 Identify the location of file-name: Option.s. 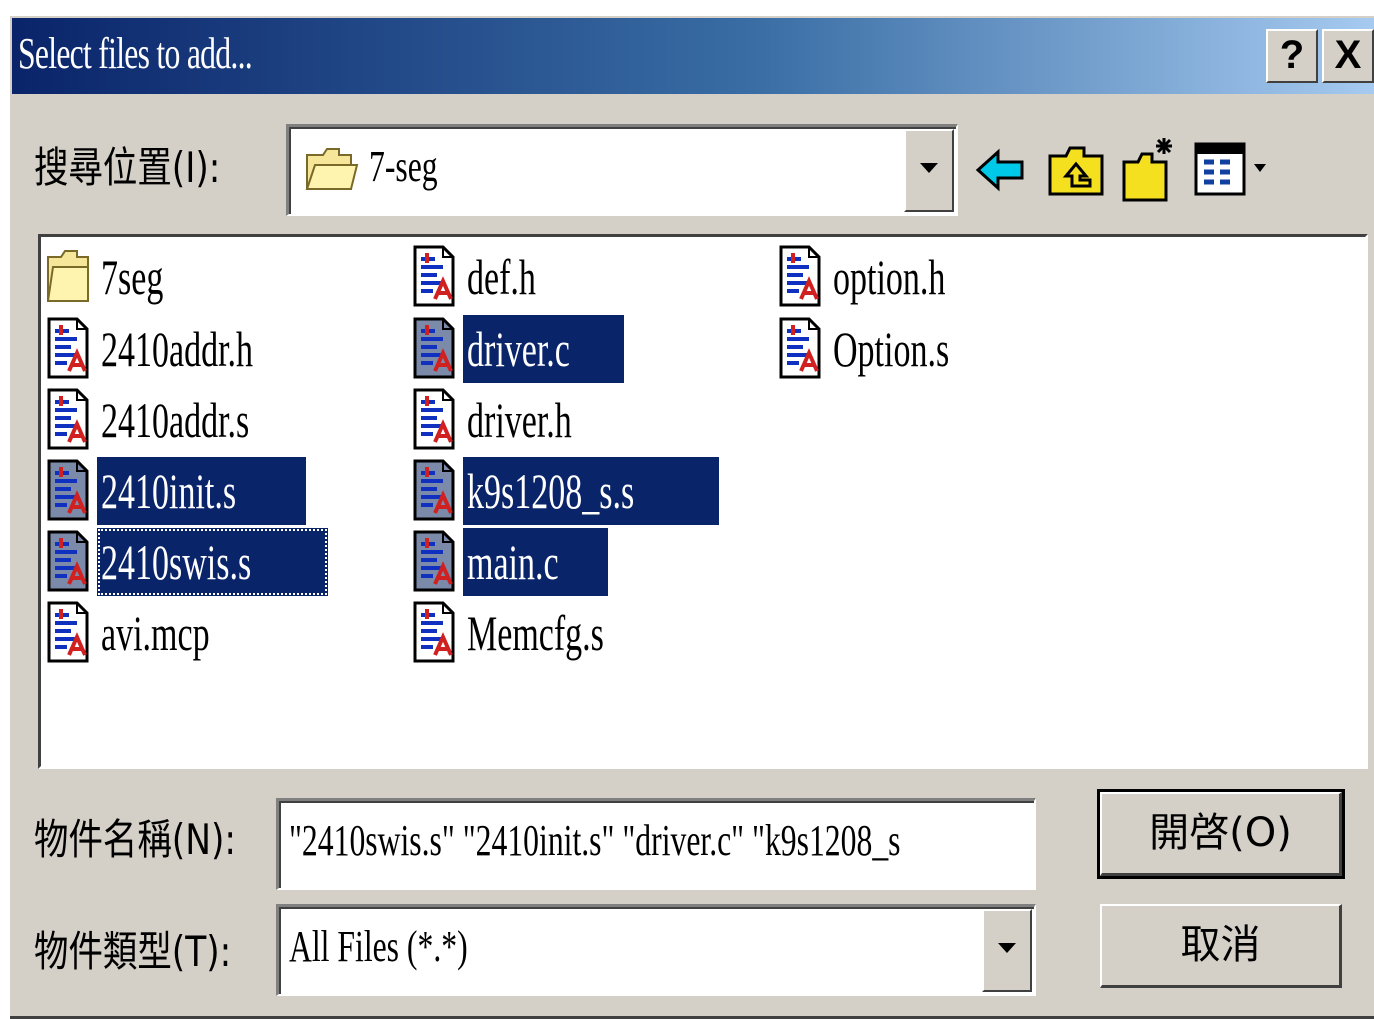
(891, 349).